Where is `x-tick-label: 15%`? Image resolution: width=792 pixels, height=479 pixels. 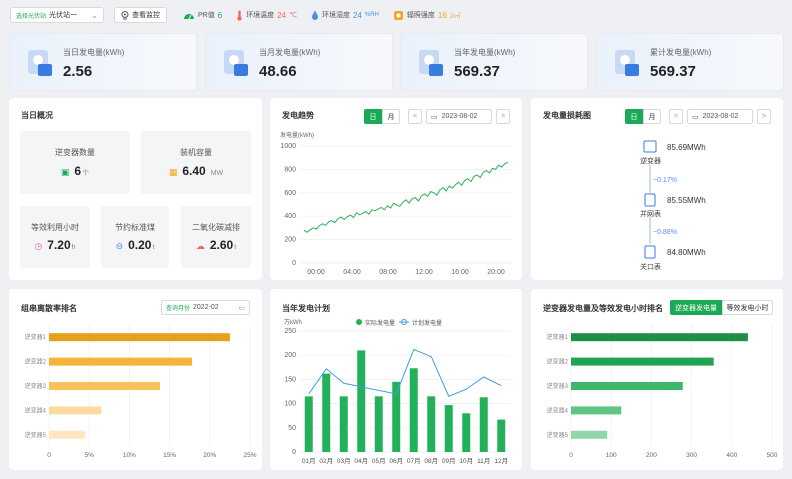 x-tick-label: 15% is located at coordinates (169, 455).